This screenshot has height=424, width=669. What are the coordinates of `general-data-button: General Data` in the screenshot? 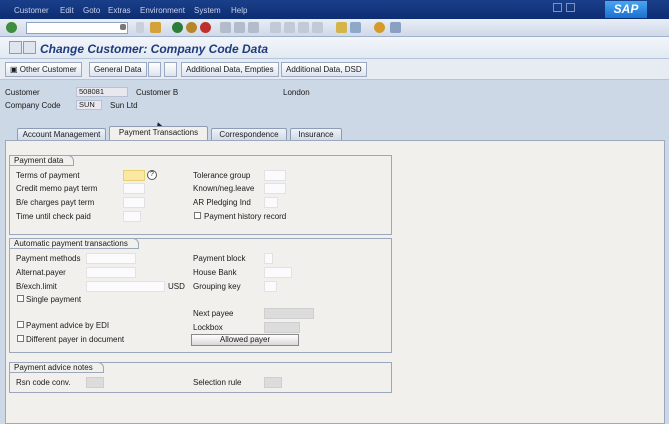 It's located at (118, 69).